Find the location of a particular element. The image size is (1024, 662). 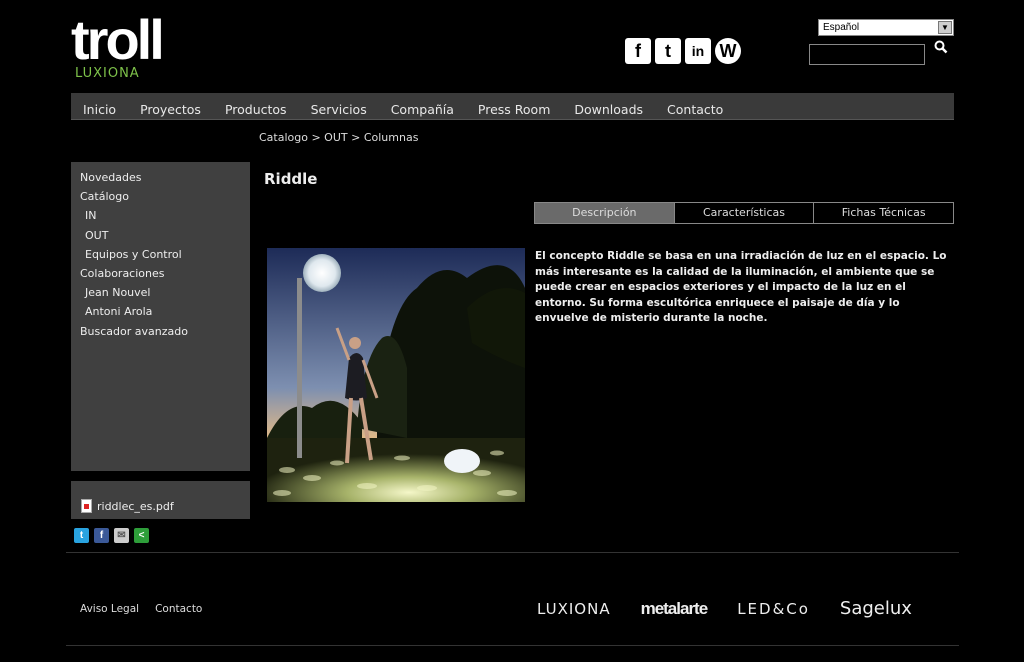

footer-link-aviso-legal: Aviso Legal is located at coordinates (109, 609).